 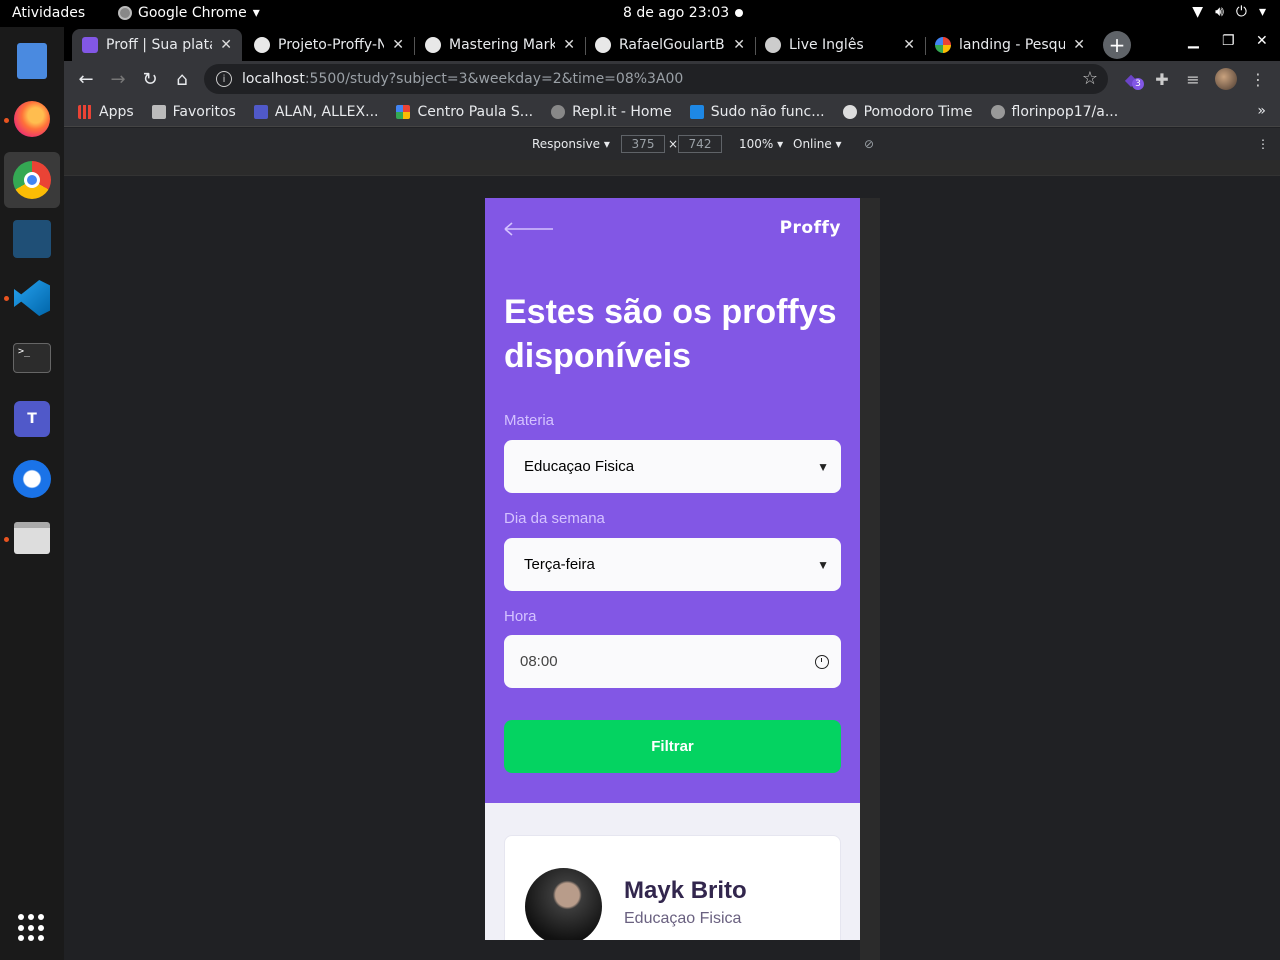 What do you see at coordinates (1090, 78) in the screenshot?
I see `bookmark-star-icon: ☆` at bounding box center [1090, 78].